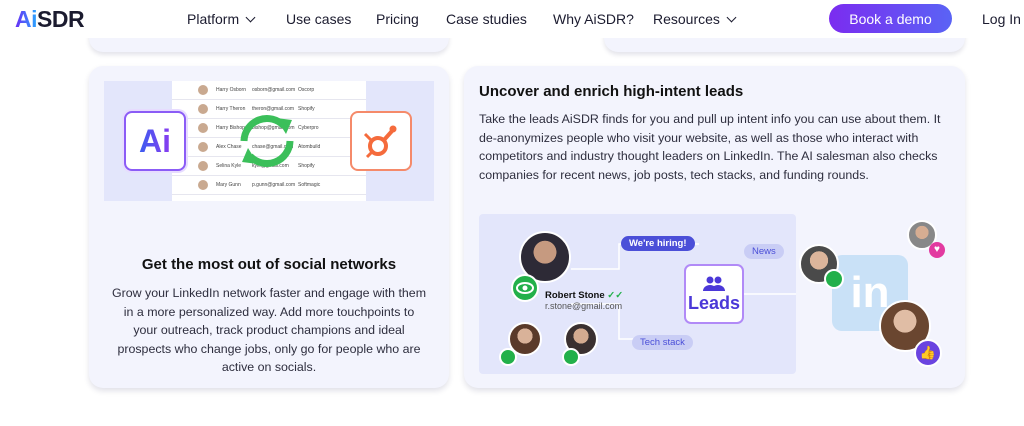 This screenshot has width=1024, height=426. Describe the element at coordinates (584, 306) in the screenshot. I see `lead-email: r.stone@gmail.com` at that location.